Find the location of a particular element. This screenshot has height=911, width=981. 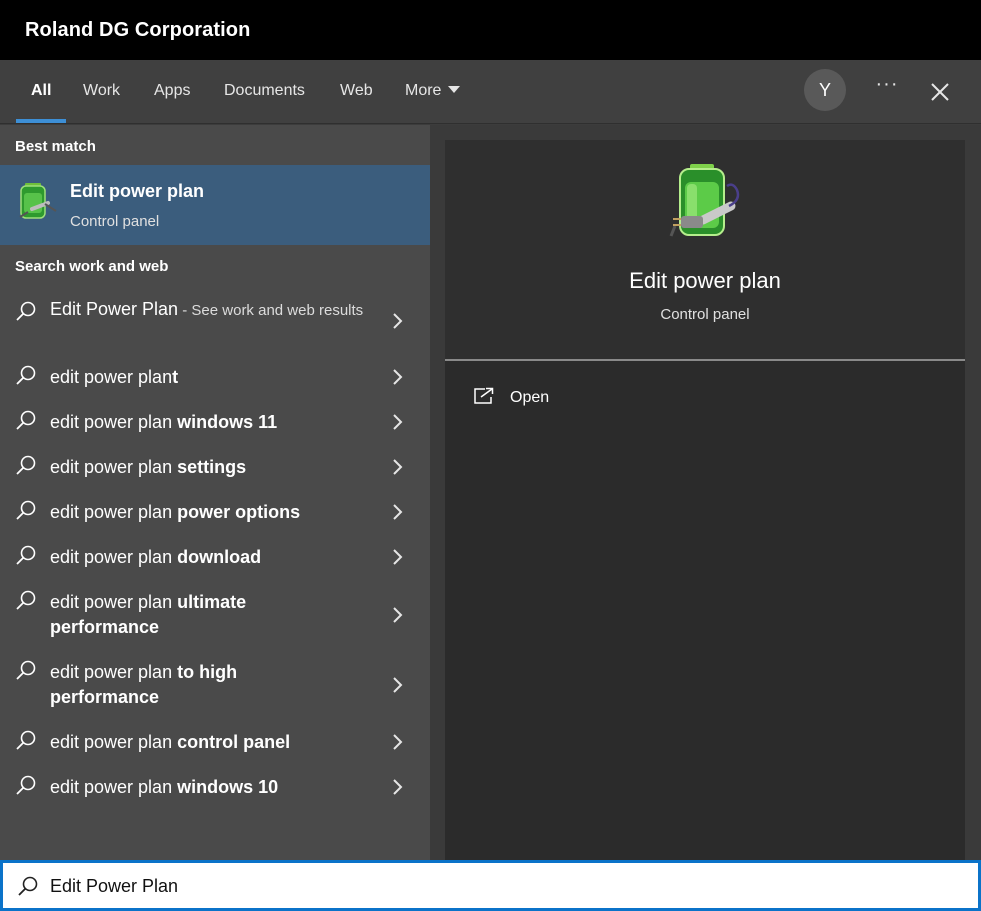

tab-work: Work is located at coordinates (101, 91).